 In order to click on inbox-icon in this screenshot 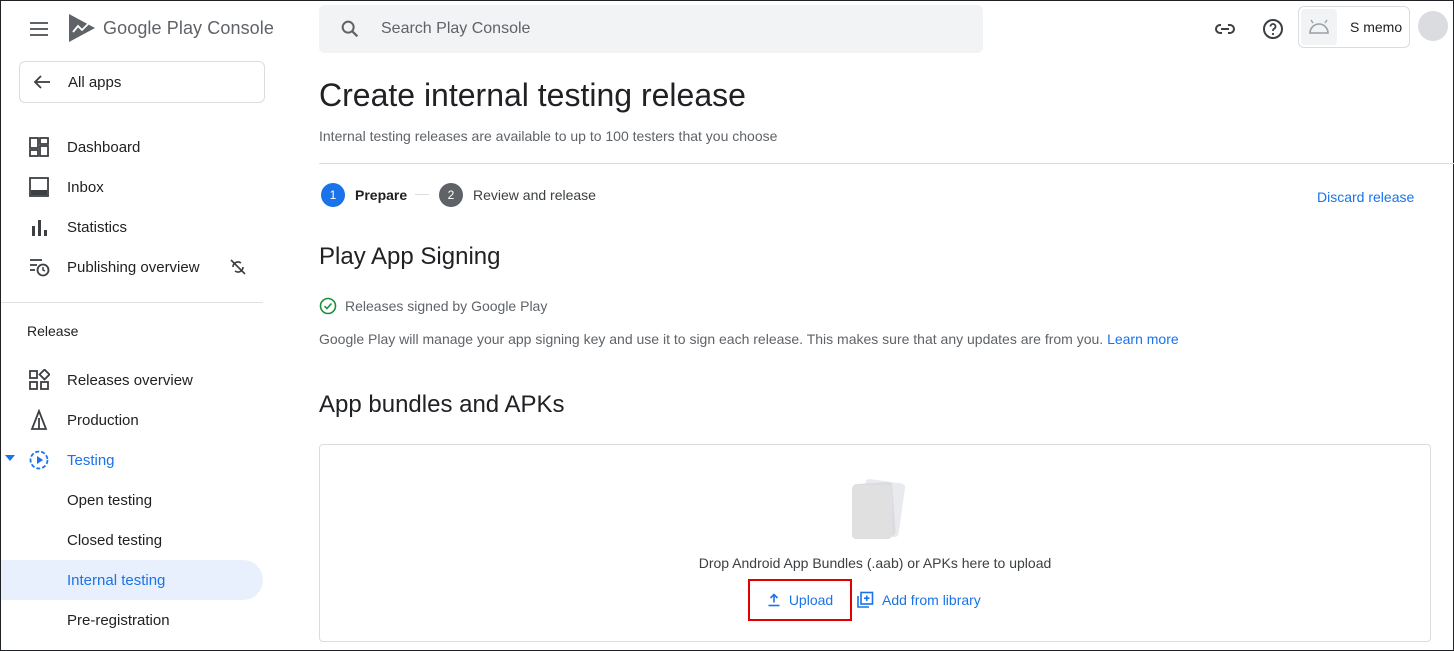, I will do `click(39, 187)`.